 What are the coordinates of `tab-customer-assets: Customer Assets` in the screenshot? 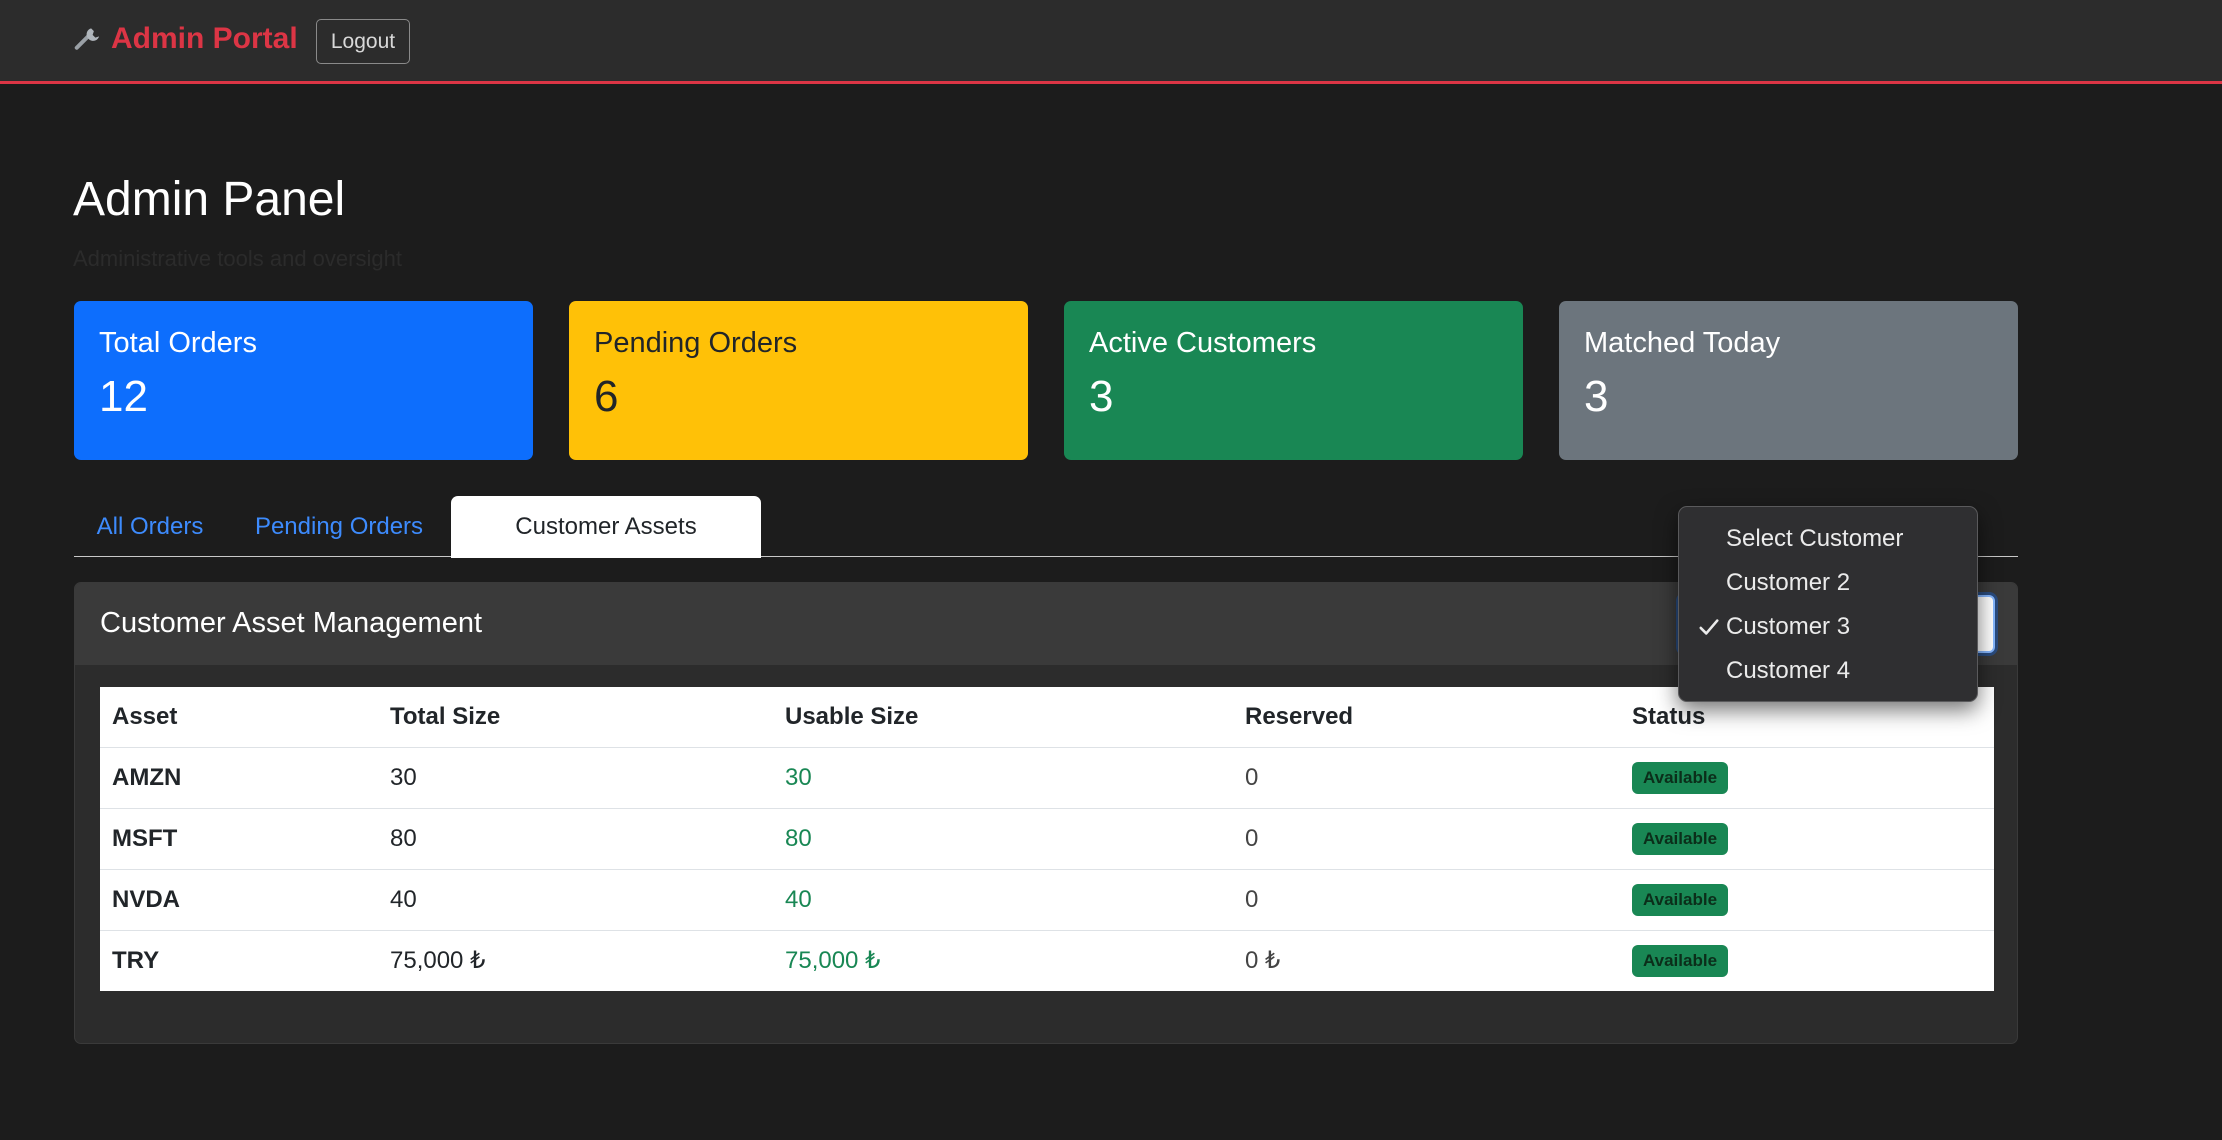 It's located at (606, 527).